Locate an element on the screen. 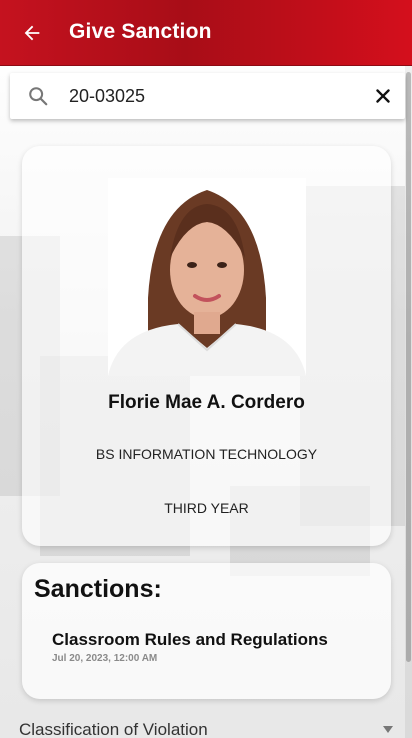 Image resolution: width=412 pixels, height=738 pixels. search-icon is located at coordinates (38, 96).